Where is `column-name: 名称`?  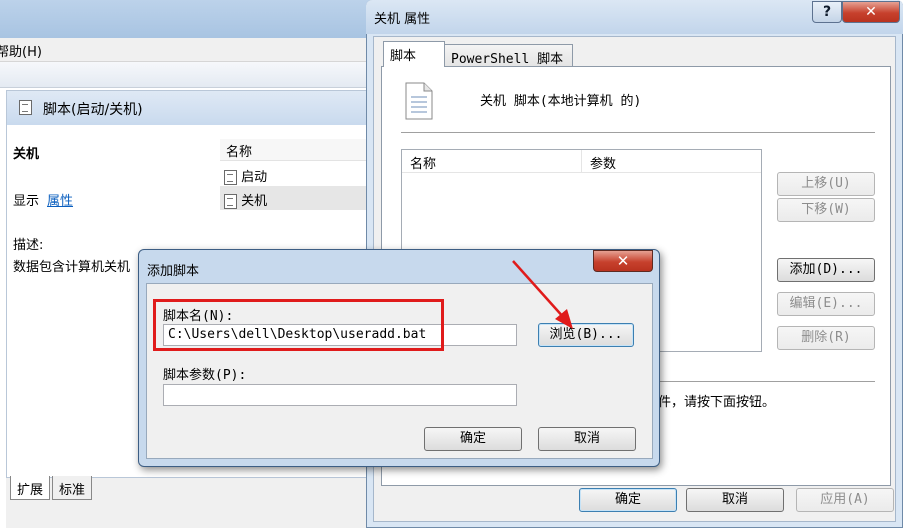
column-name: 名称 is located at coordinates (492, 161).